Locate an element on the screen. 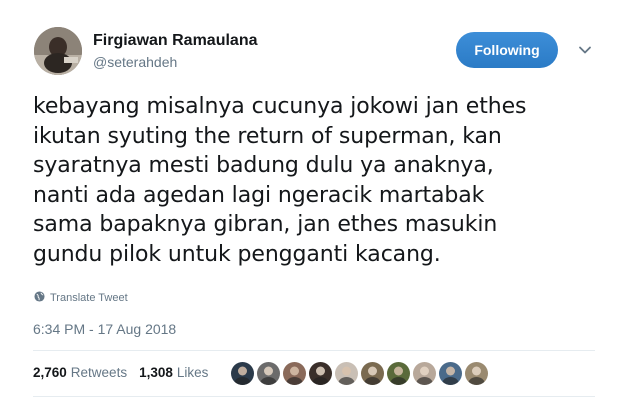 The height and width of the screenshot is (406, 630). translate-tweet-label: Translate Tweet is located at coordinates (89, 298).